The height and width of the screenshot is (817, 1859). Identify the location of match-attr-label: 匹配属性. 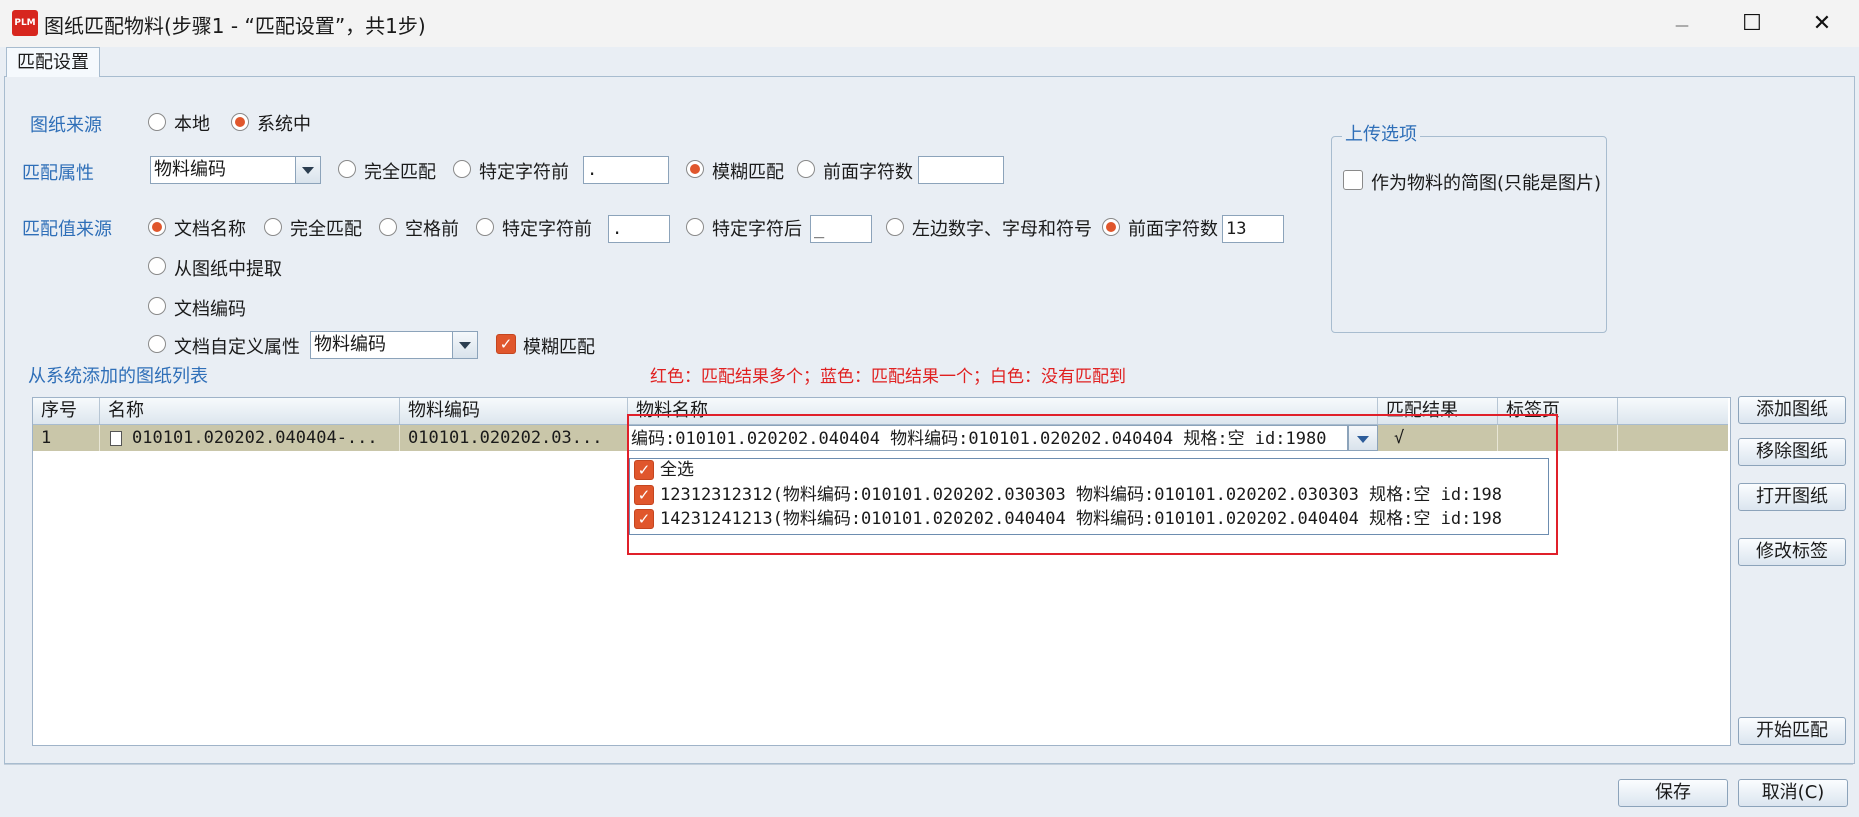
(58, 173).